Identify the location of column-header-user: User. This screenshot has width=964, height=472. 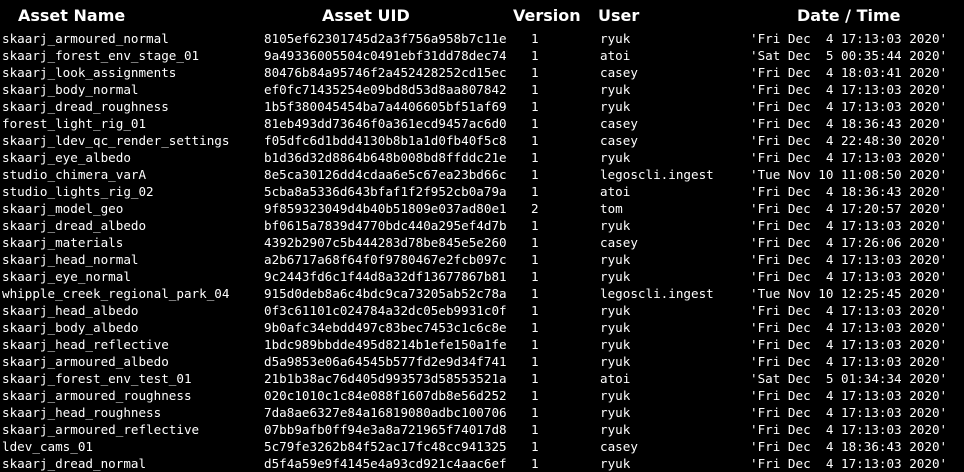
(618, 15).